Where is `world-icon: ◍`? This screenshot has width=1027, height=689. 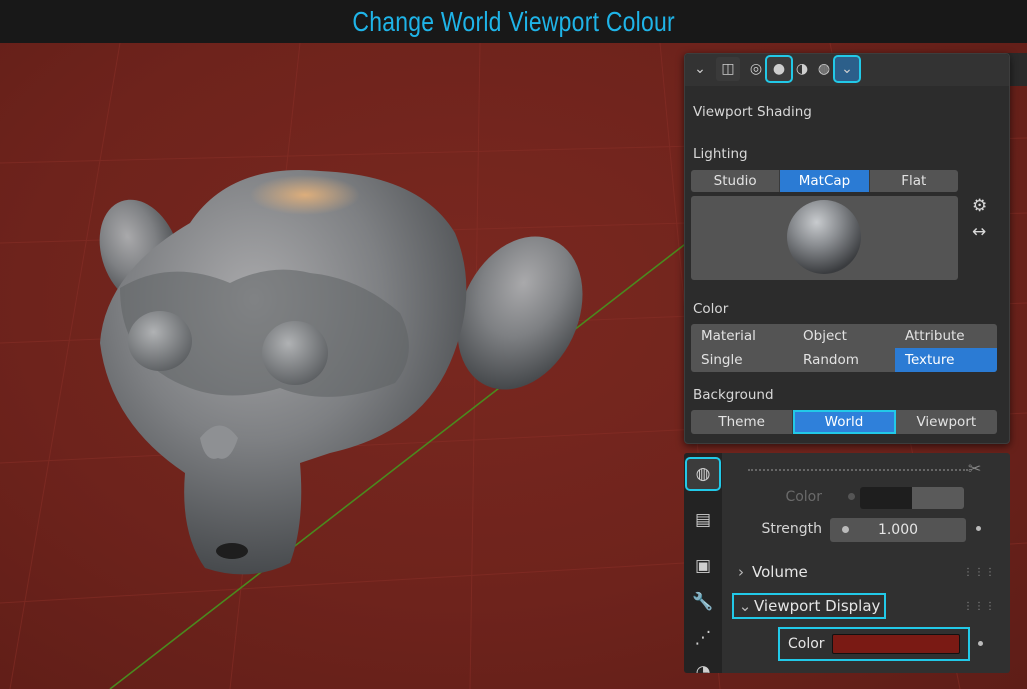 world-icon: ◍ is located at coordinates (703, 474).